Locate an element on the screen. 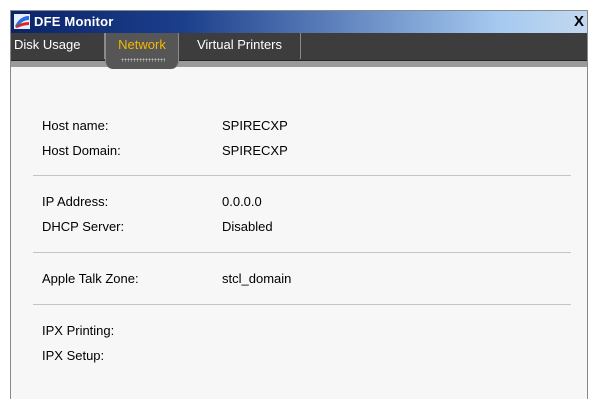 The height and width of the screenshot is (400, 590). tab-virtual-printers-label: Virtual Printers is located at coordinates (239, 44).